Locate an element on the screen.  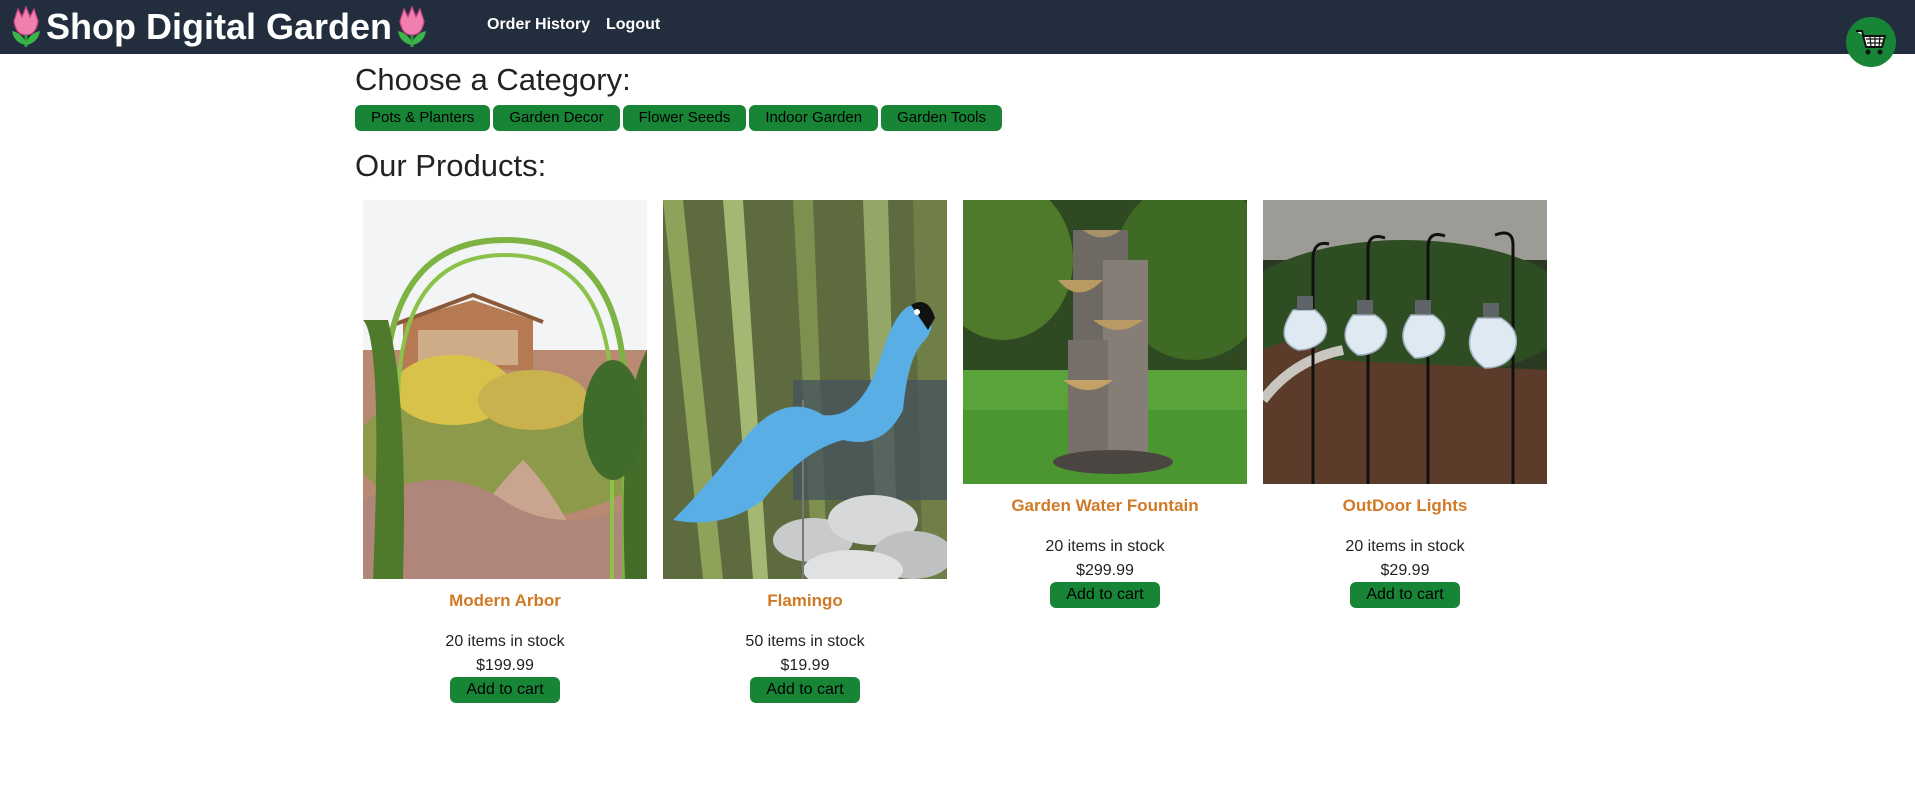
category-heading: Choose a Category: is located at coordinates (493, 79).